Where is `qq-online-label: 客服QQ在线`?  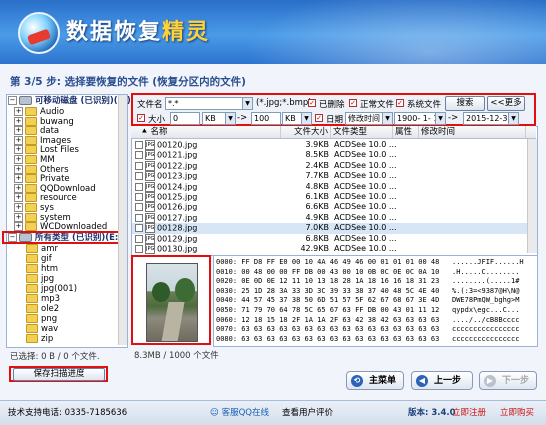 qq-online-label: 客服QQ在线 is located at coordinates (245, 413).